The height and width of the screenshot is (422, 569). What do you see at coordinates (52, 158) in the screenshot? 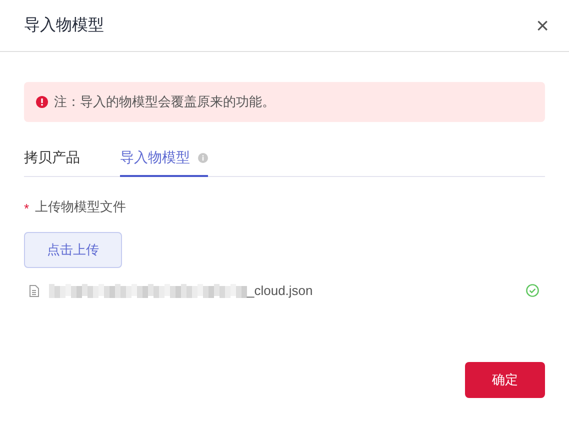
I see `tab: 拷贝产品` at bounding box center [52, 158].